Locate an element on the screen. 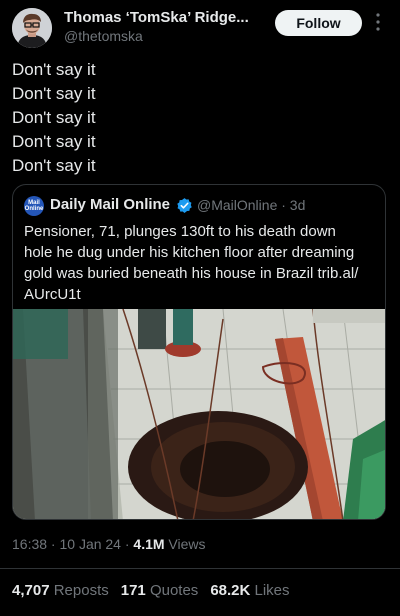 The height and width of the screenshot is (616, 400). likes-stat: 68.2K Likes is located at coordinates (249, 590).